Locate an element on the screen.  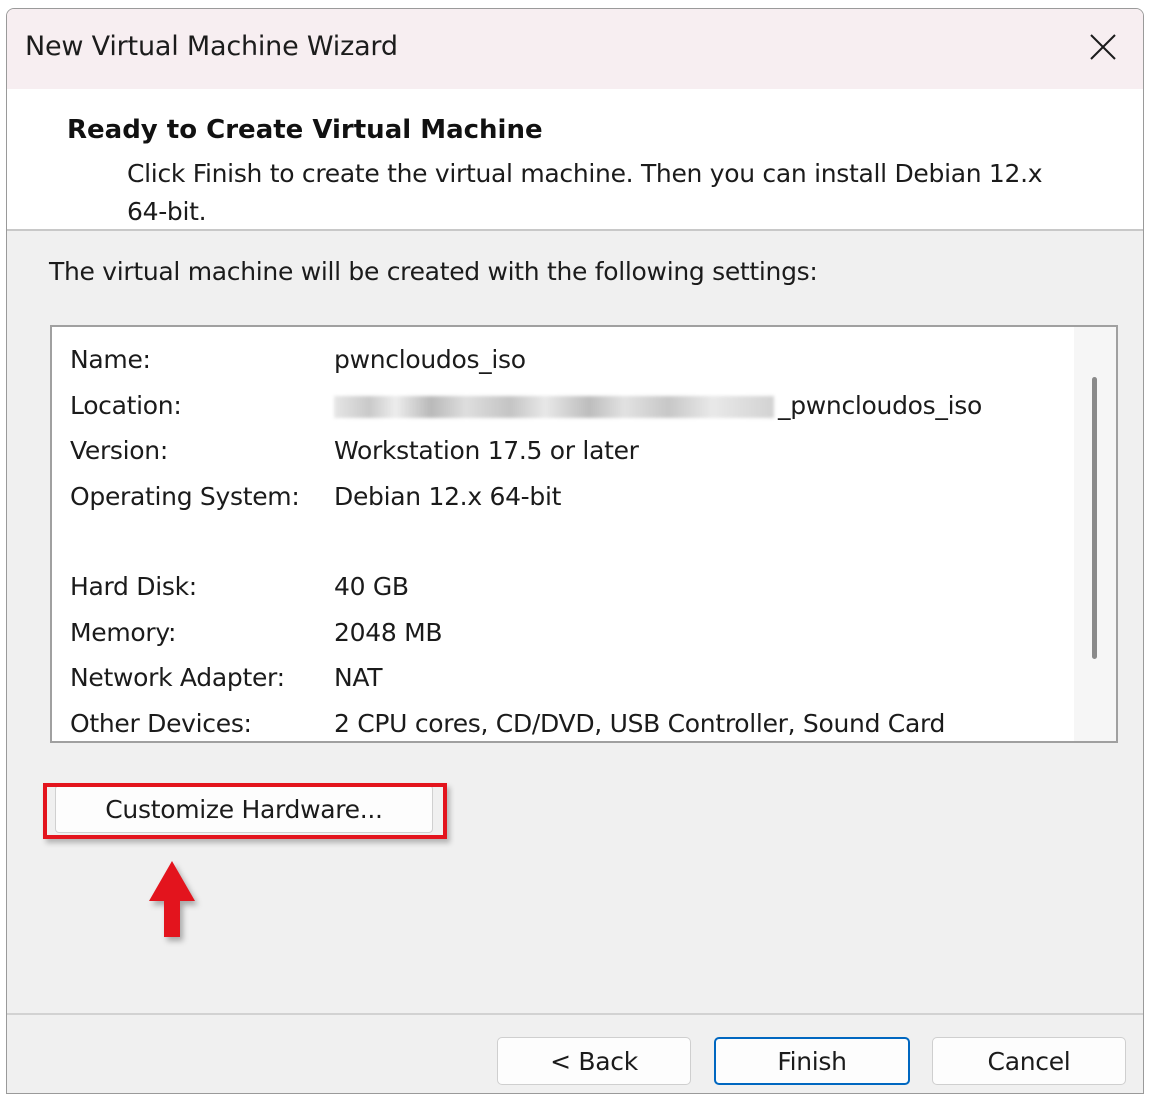
settings-row-network: Network Adapter: NAT is located at coordinates (565, 678).